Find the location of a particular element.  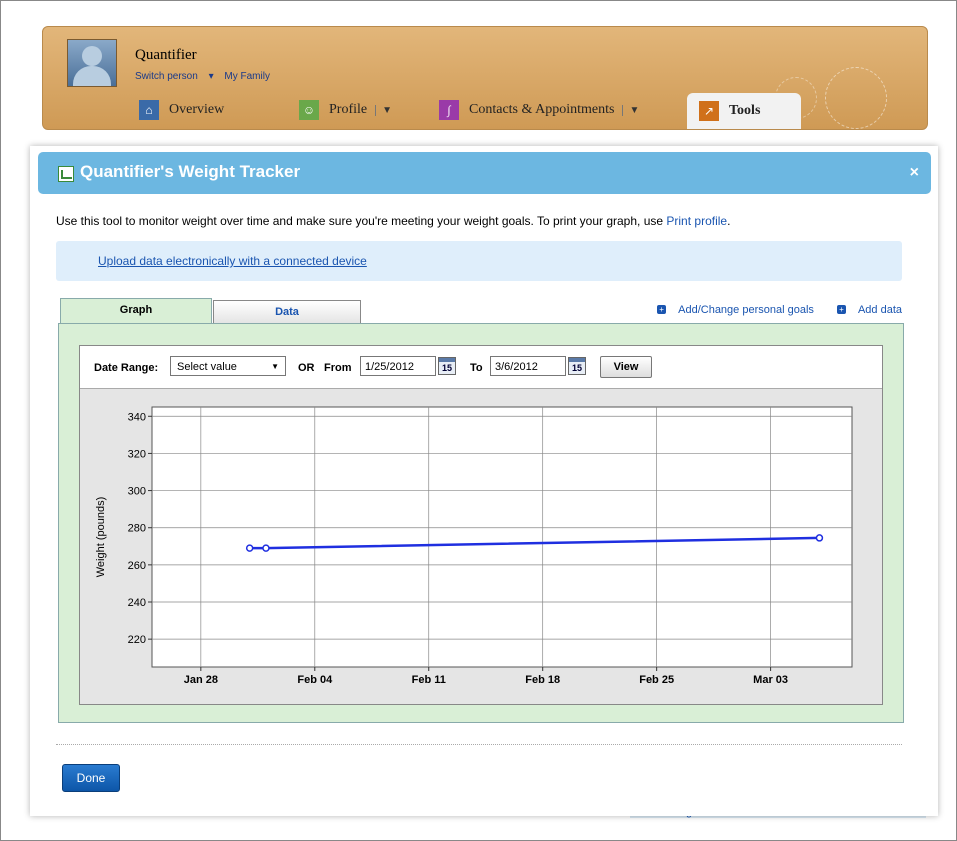

person-icon: ☺ is located at coordinates (309, 110).